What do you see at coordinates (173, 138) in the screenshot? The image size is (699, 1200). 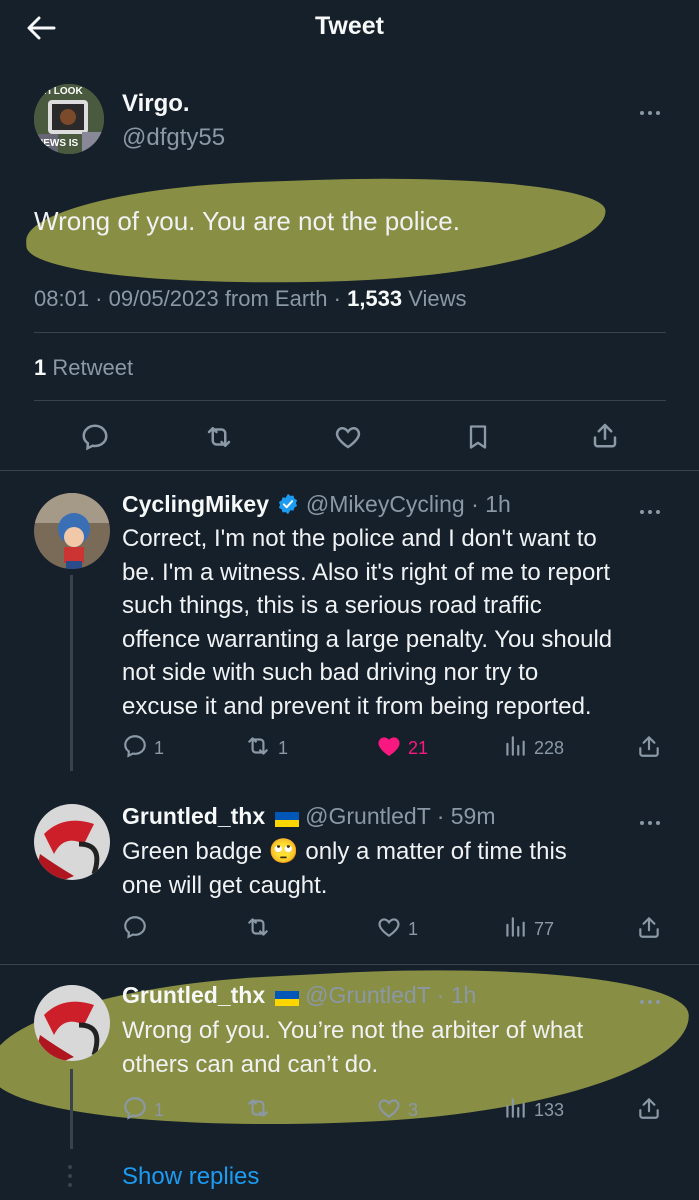 I see `handle: @dfgty55` at bounding box center [173, 138].